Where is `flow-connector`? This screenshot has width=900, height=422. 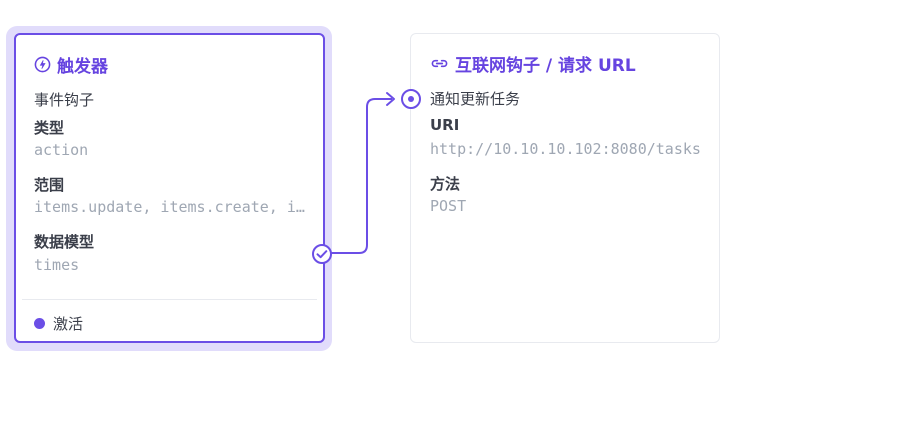 flow-connector is located at coordinates (363, 173).